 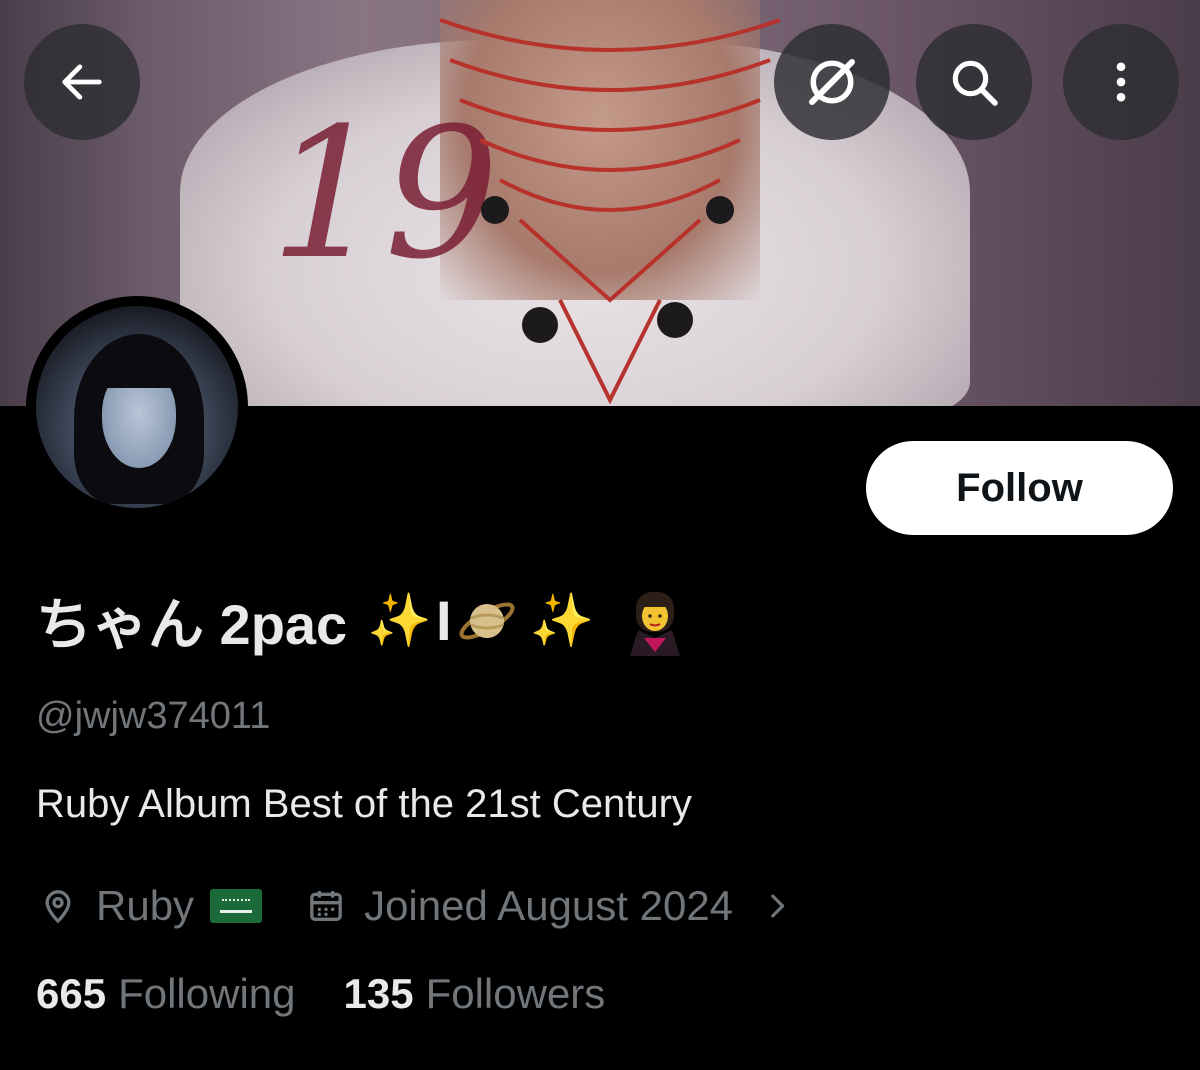 I want to click on back-button, so click(x=82, y=82).